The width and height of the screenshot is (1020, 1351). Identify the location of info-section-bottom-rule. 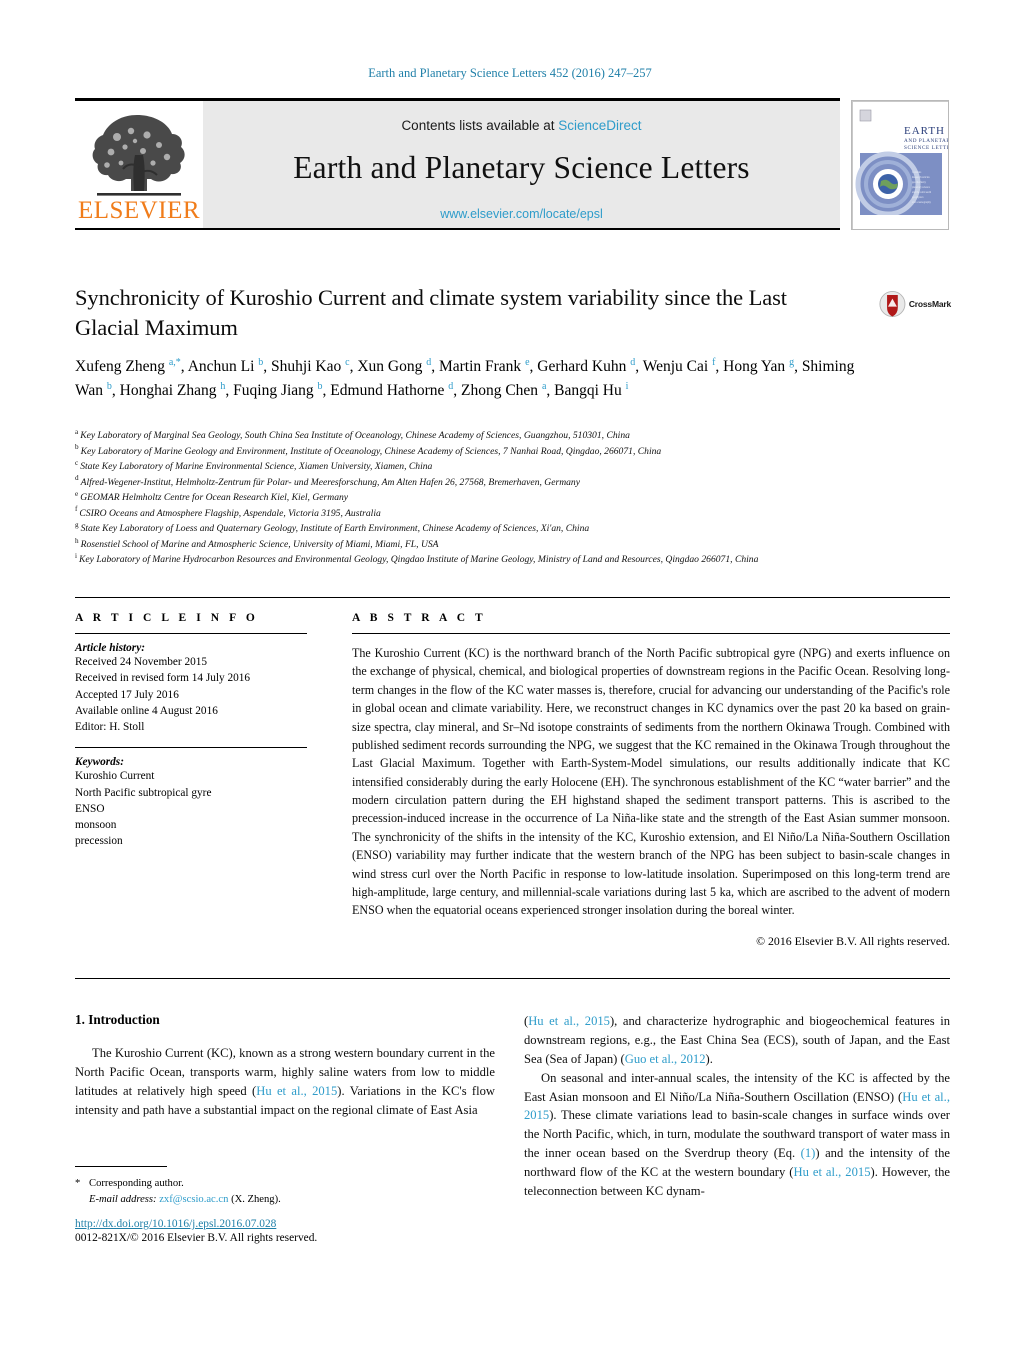
(512, 978).